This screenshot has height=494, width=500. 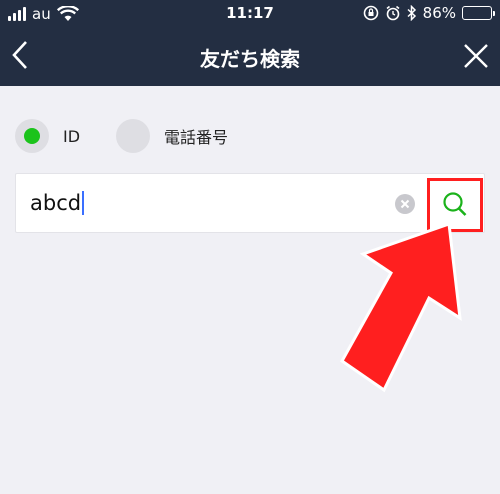 What do you see at coordinates (250, 15) in the screenshot?
I see `status-bar: au 11:17 86%` at bounding box center [250, 15].